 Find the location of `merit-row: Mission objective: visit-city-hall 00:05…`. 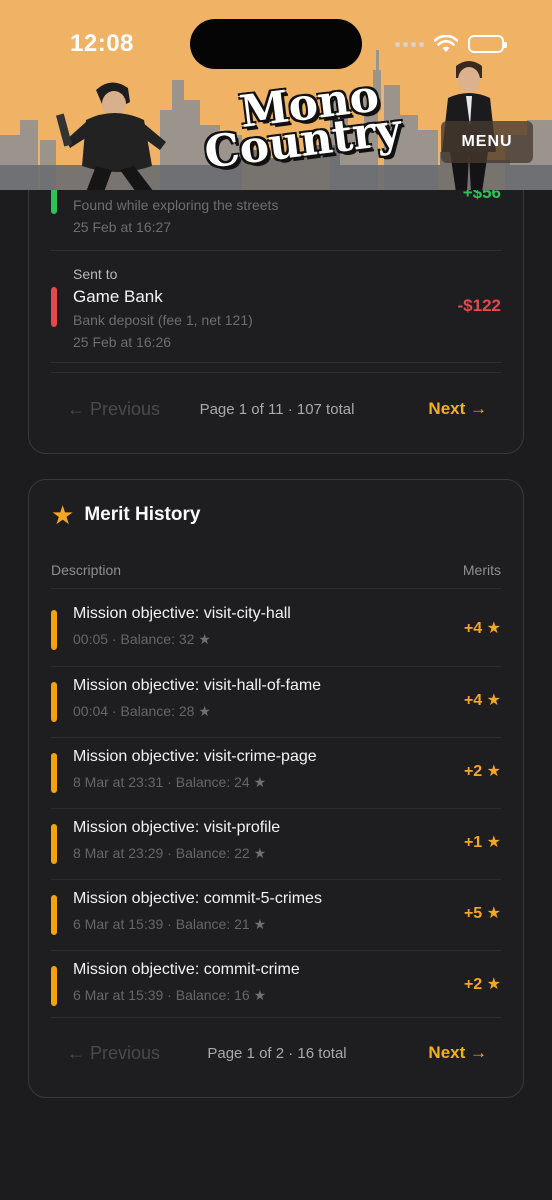

merit-row: Mission objective: visit-city-hall 00:05… is located at coordinates (276, 629).